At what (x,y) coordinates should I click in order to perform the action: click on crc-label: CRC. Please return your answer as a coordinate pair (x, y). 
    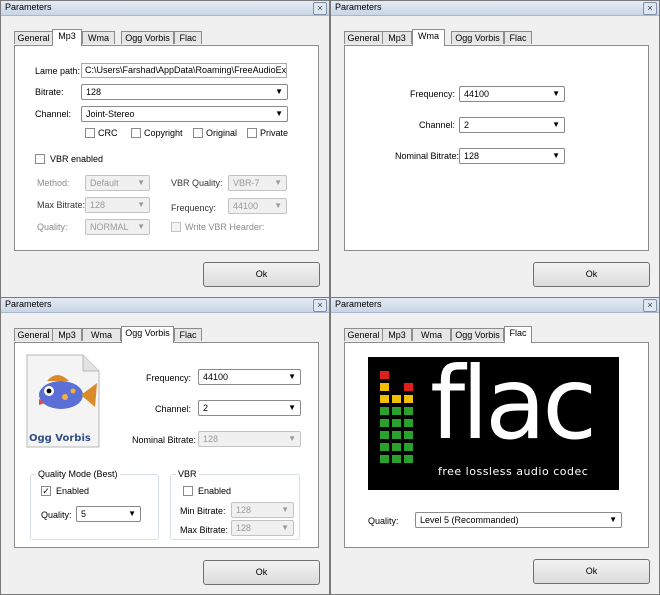
    Looking at the image, I should click on (108, 133).